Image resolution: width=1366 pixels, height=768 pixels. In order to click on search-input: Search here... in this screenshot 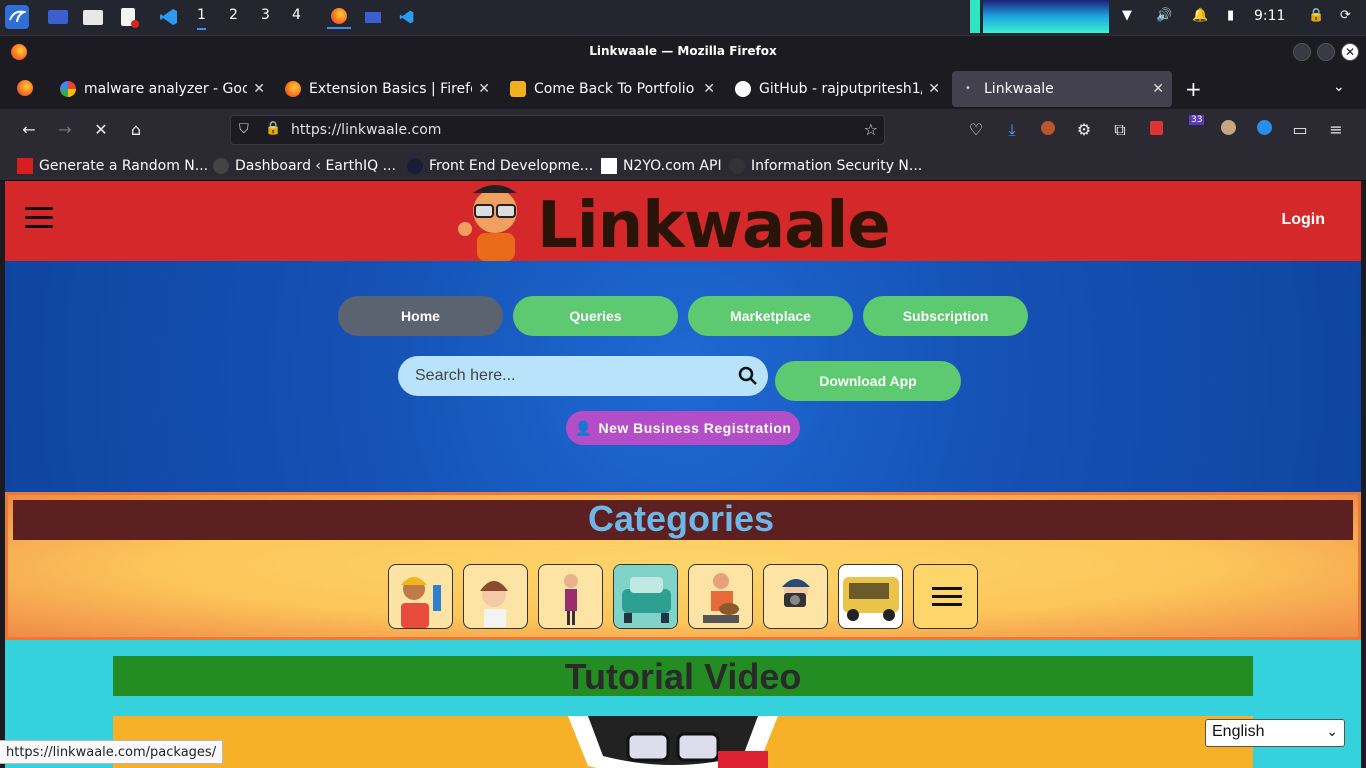, I will do `click(583, 376)`.